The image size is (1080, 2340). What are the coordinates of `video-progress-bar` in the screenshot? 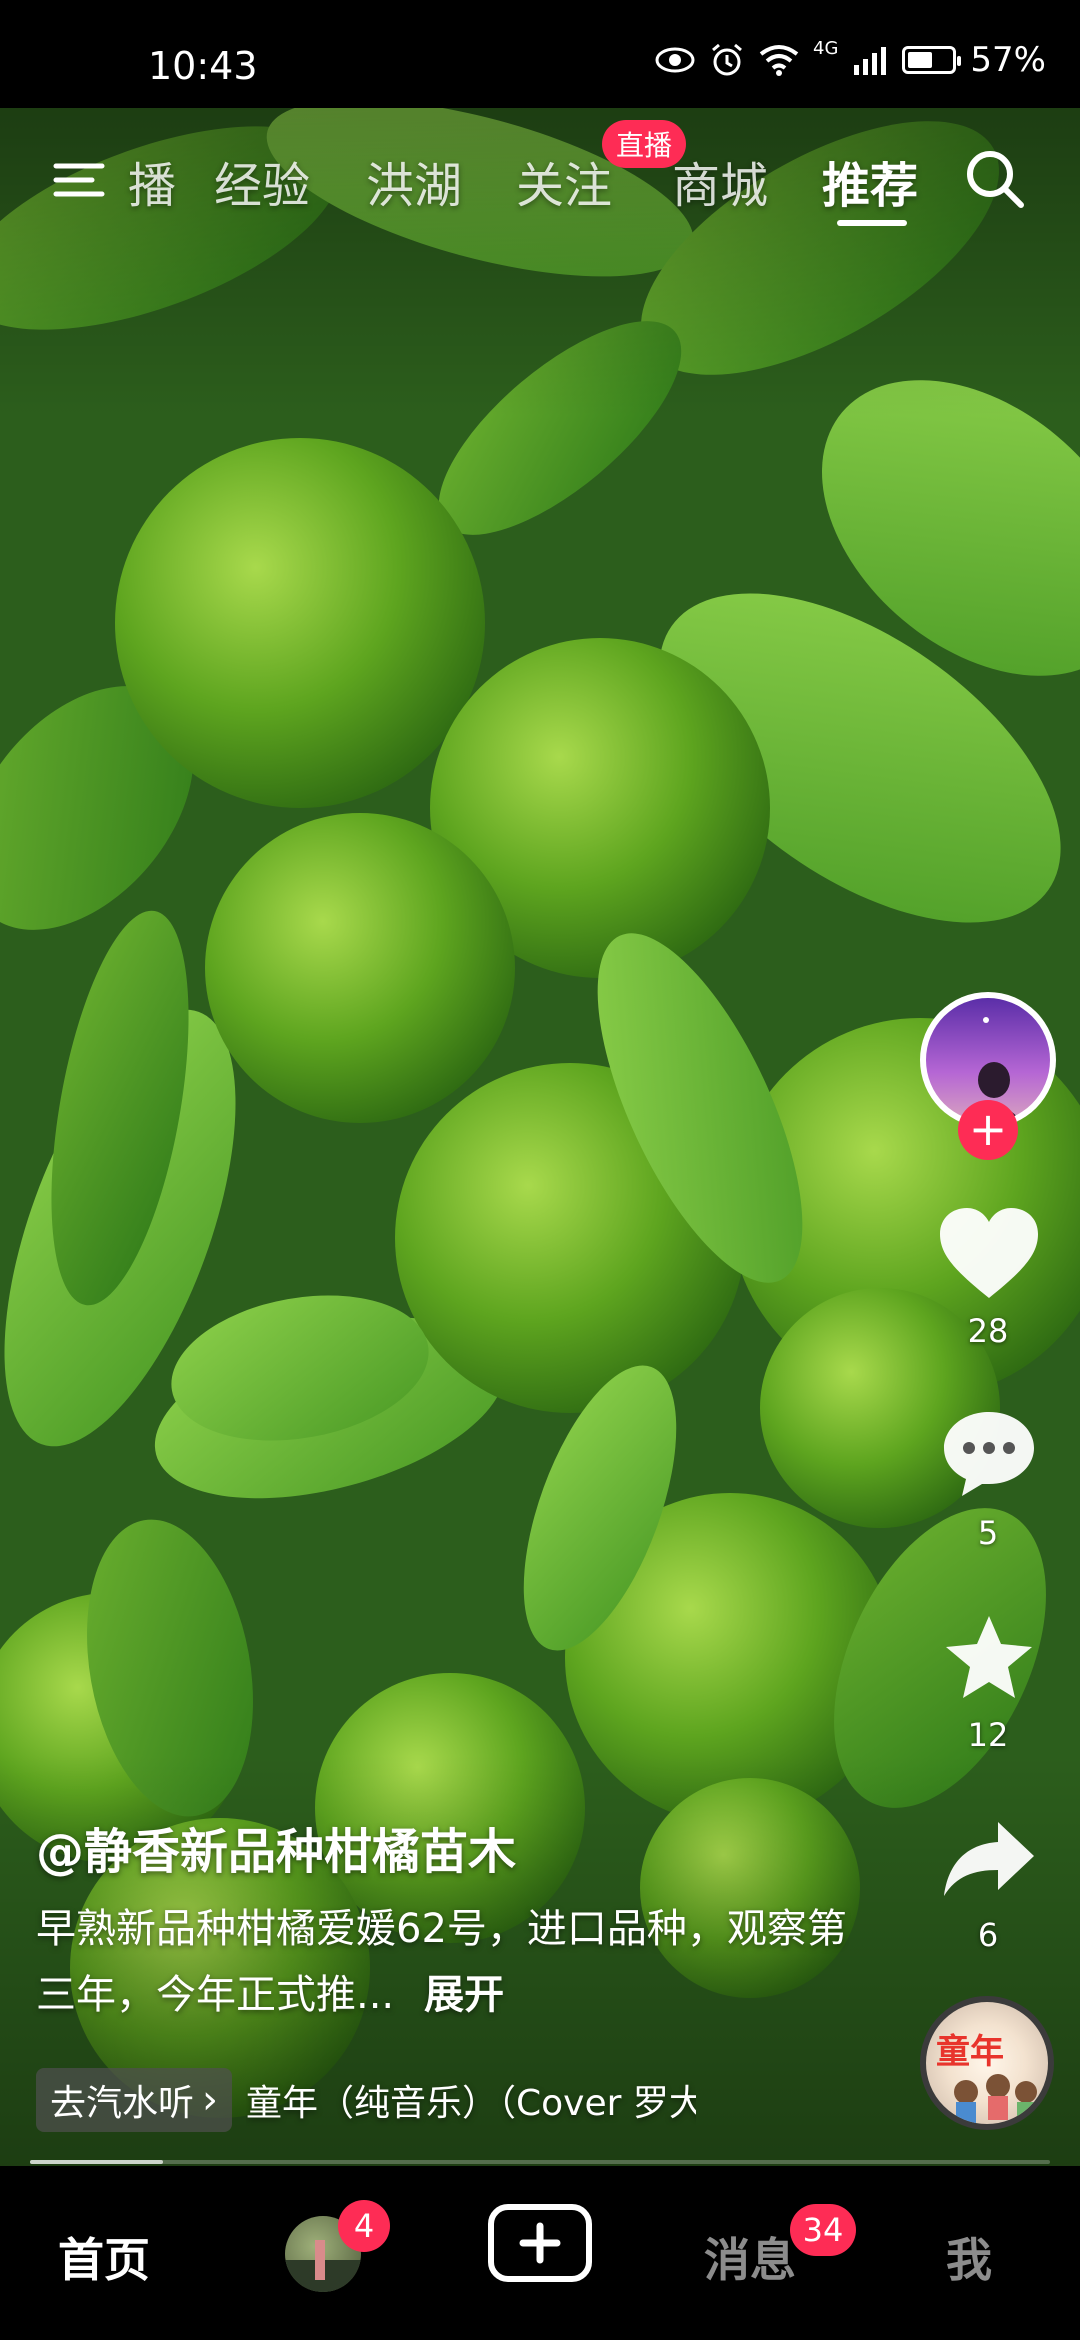 It's located at (540, 2162).